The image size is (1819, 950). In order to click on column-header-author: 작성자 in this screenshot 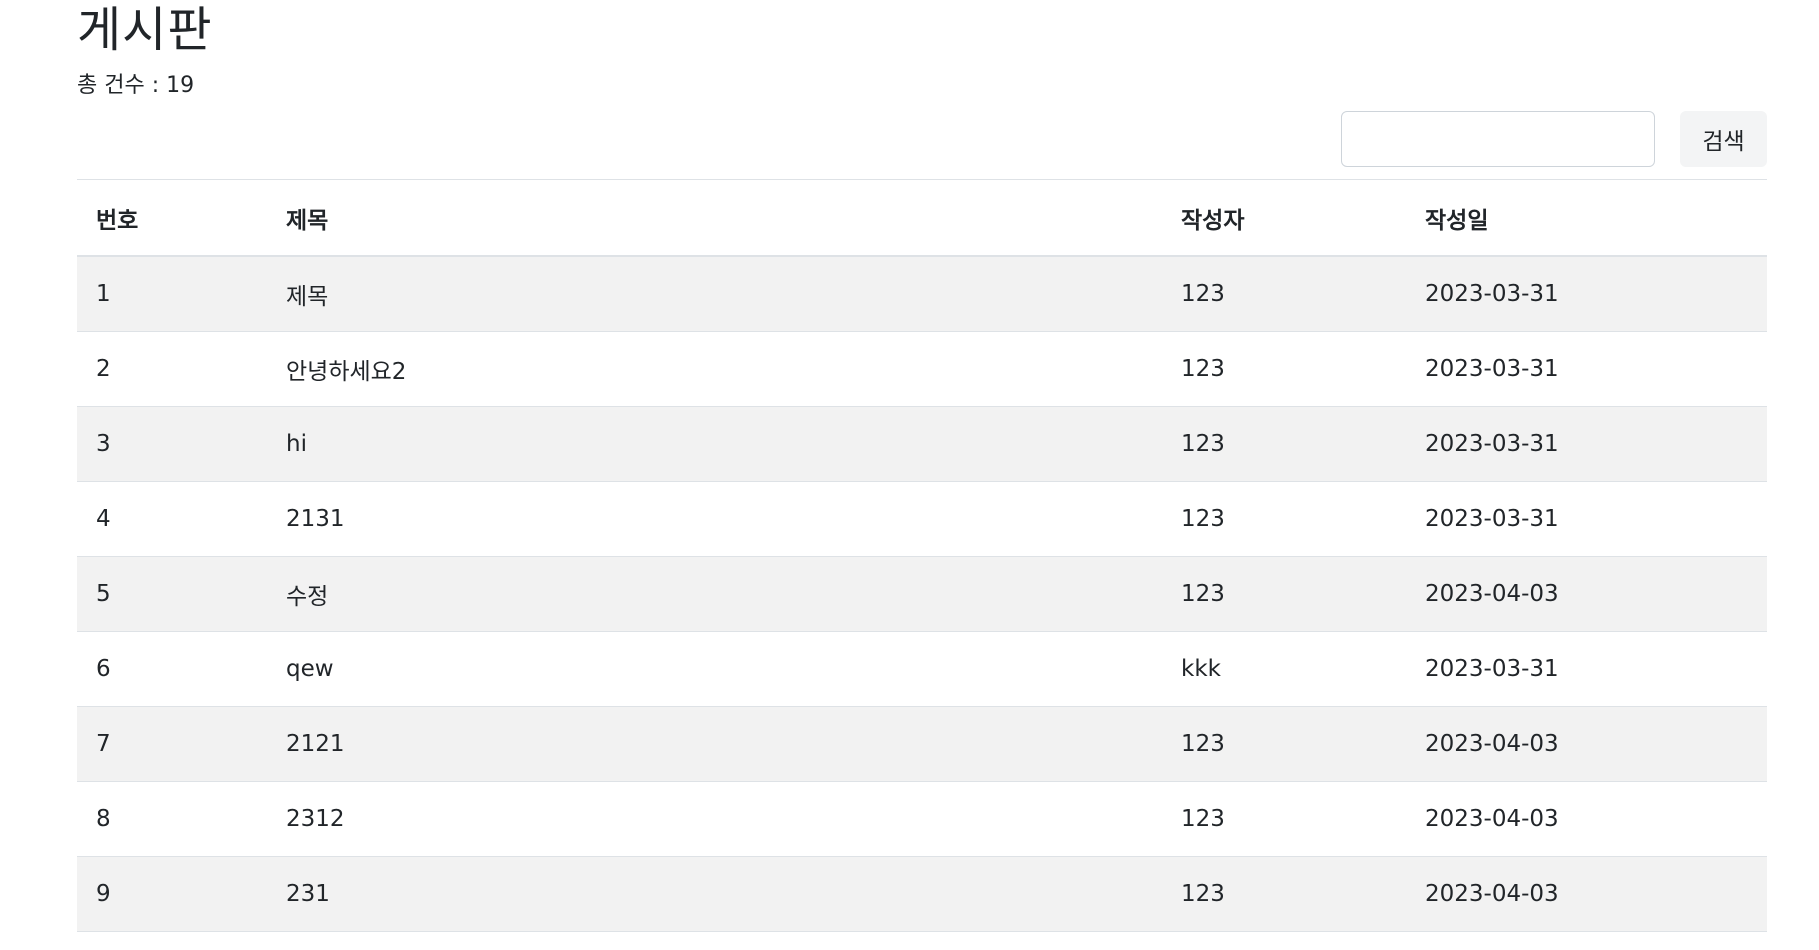, I will do `click(1284, 218)`.